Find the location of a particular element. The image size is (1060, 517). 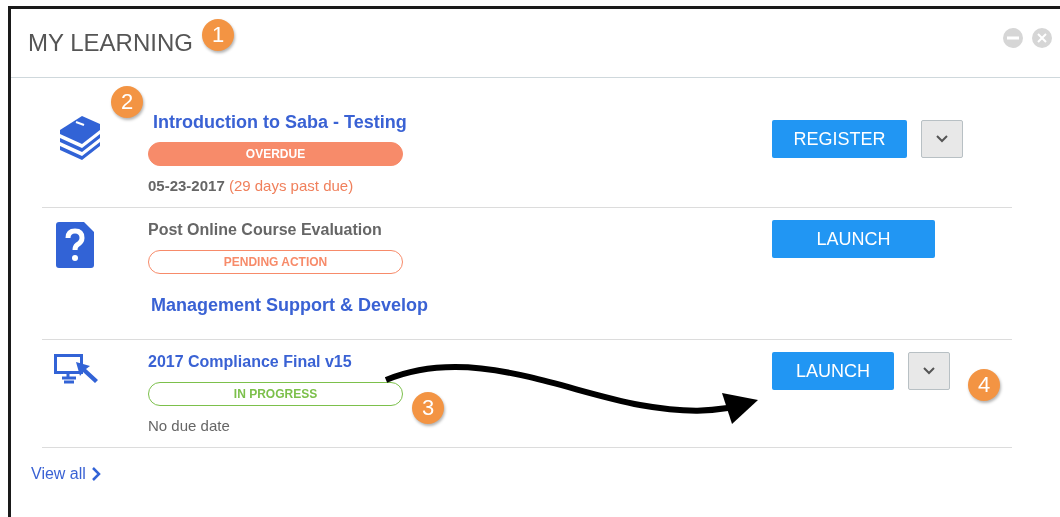

status-badge: PENDING ACTION is located at coordinates (275, 262).